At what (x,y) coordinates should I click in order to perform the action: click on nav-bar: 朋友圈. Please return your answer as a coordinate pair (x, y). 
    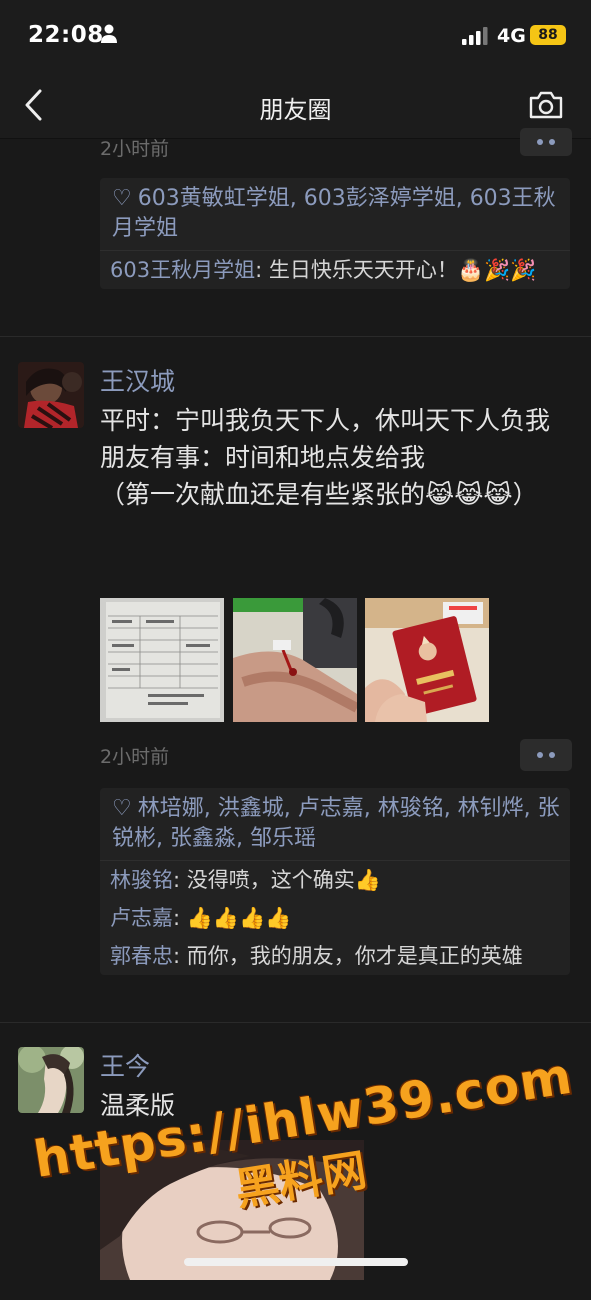
    Looking at the image, I should click on (295, 105).